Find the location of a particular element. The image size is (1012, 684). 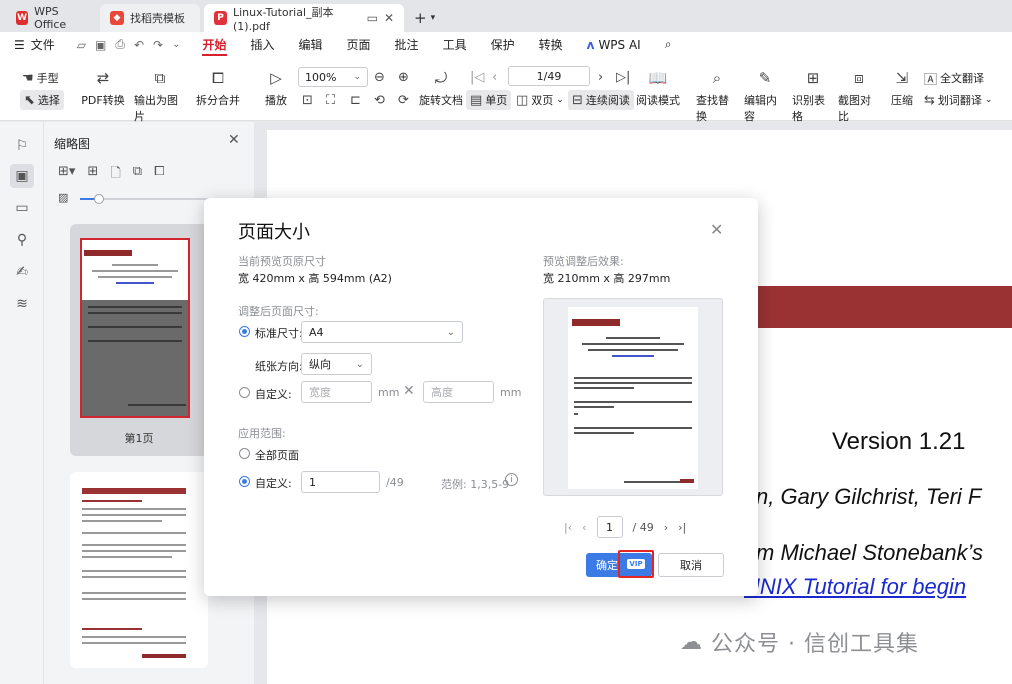

next-page-button: › is located at coordinates (600, 77).